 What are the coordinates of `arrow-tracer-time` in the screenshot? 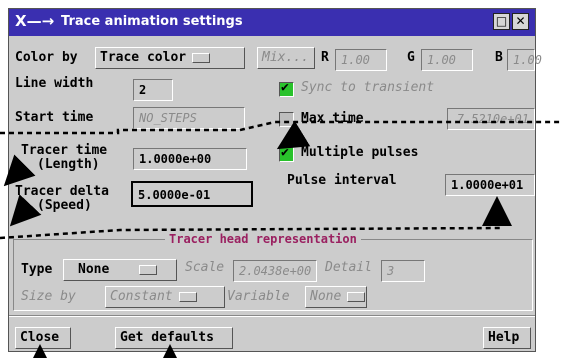 It's located at (19, 170).